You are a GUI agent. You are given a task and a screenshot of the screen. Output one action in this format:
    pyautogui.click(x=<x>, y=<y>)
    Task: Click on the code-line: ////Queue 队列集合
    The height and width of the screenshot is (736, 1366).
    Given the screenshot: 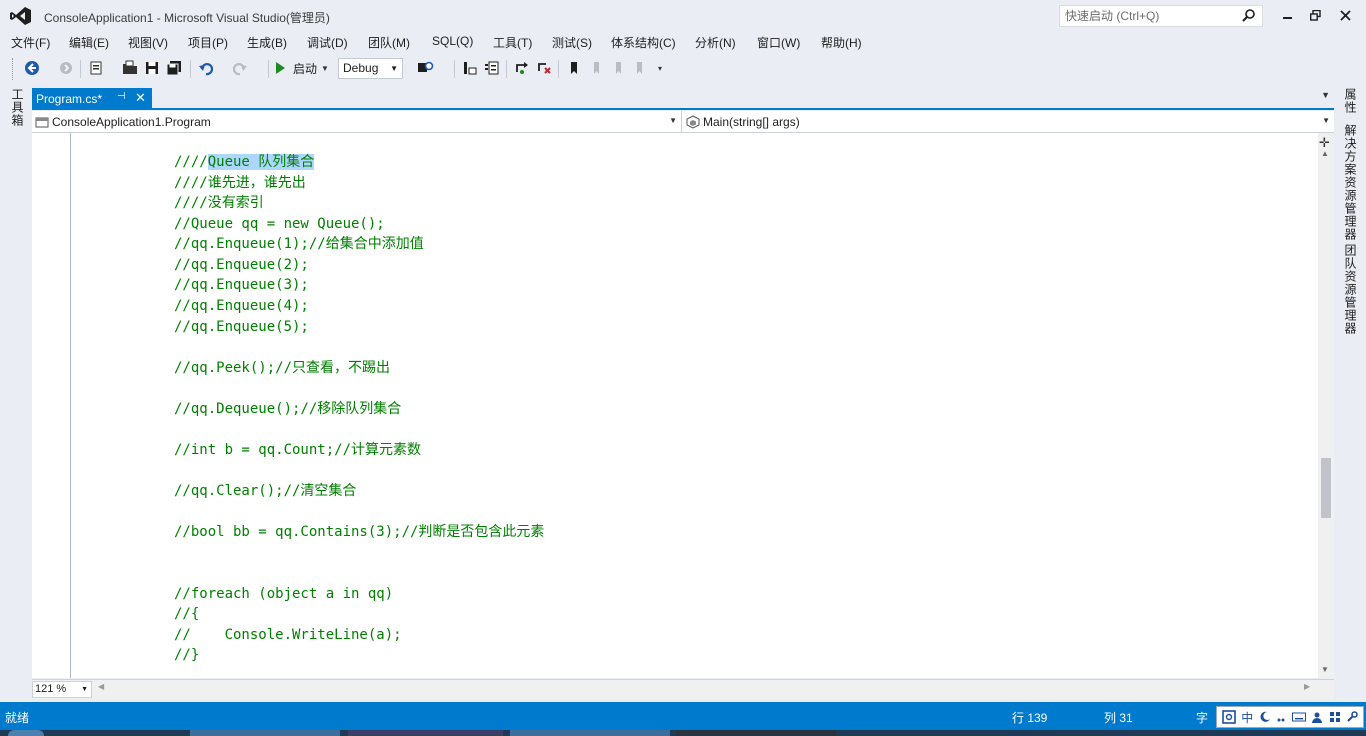 What is the action you would take?
    pyautogui.click(x=244, y=162)
    